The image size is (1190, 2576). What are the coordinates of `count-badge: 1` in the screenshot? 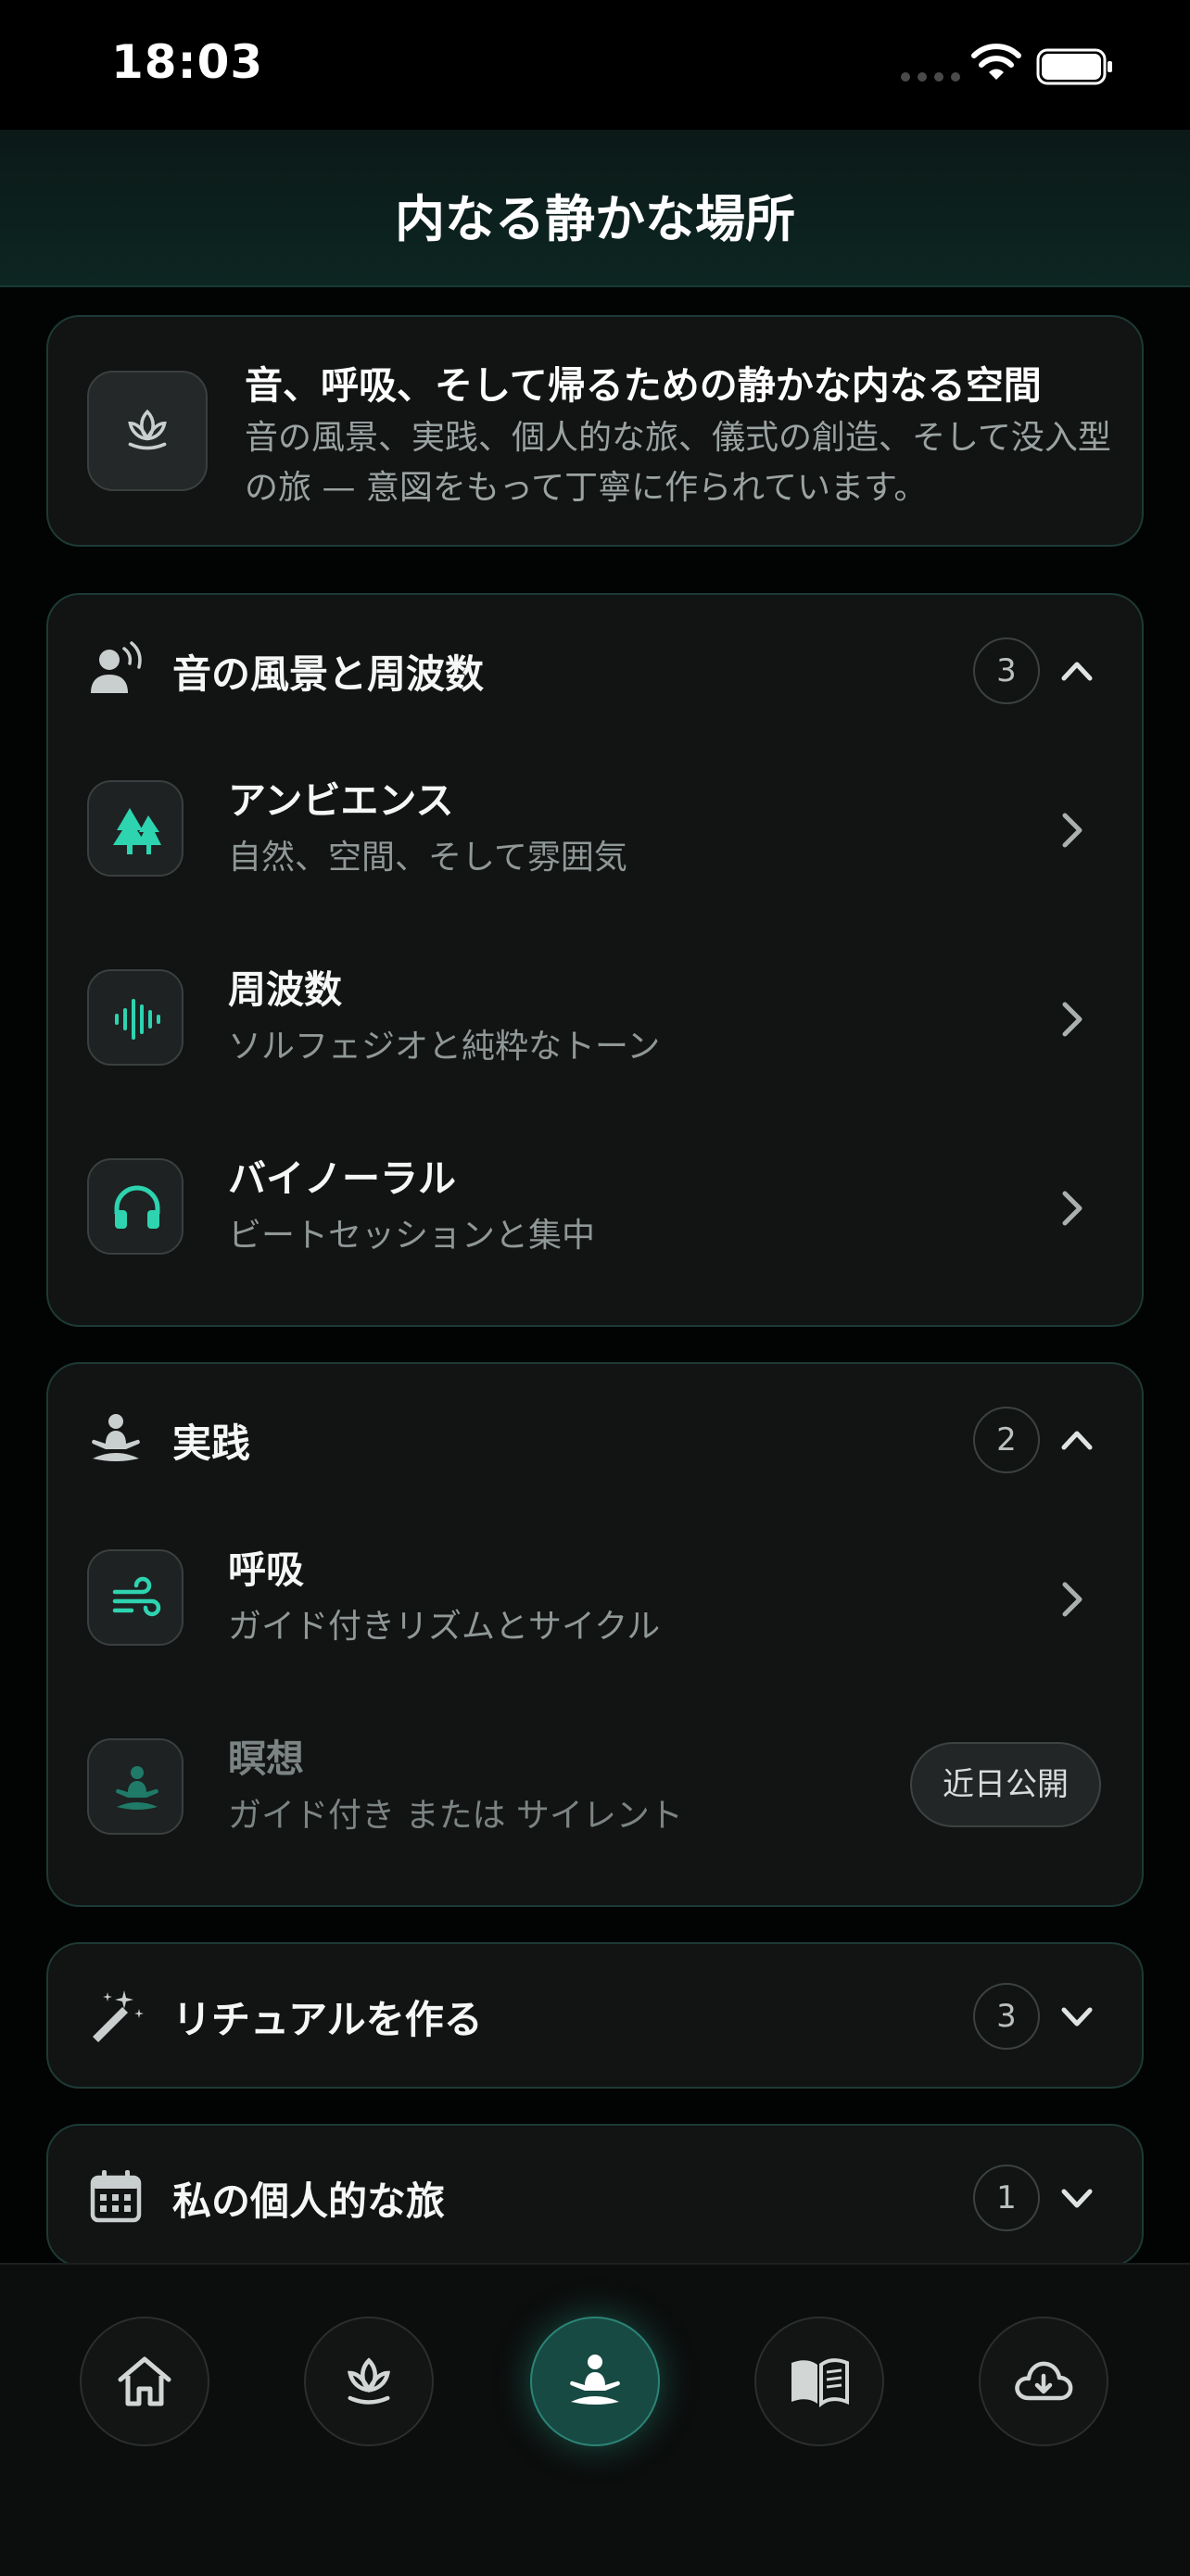 It's located at (1006, 2198).